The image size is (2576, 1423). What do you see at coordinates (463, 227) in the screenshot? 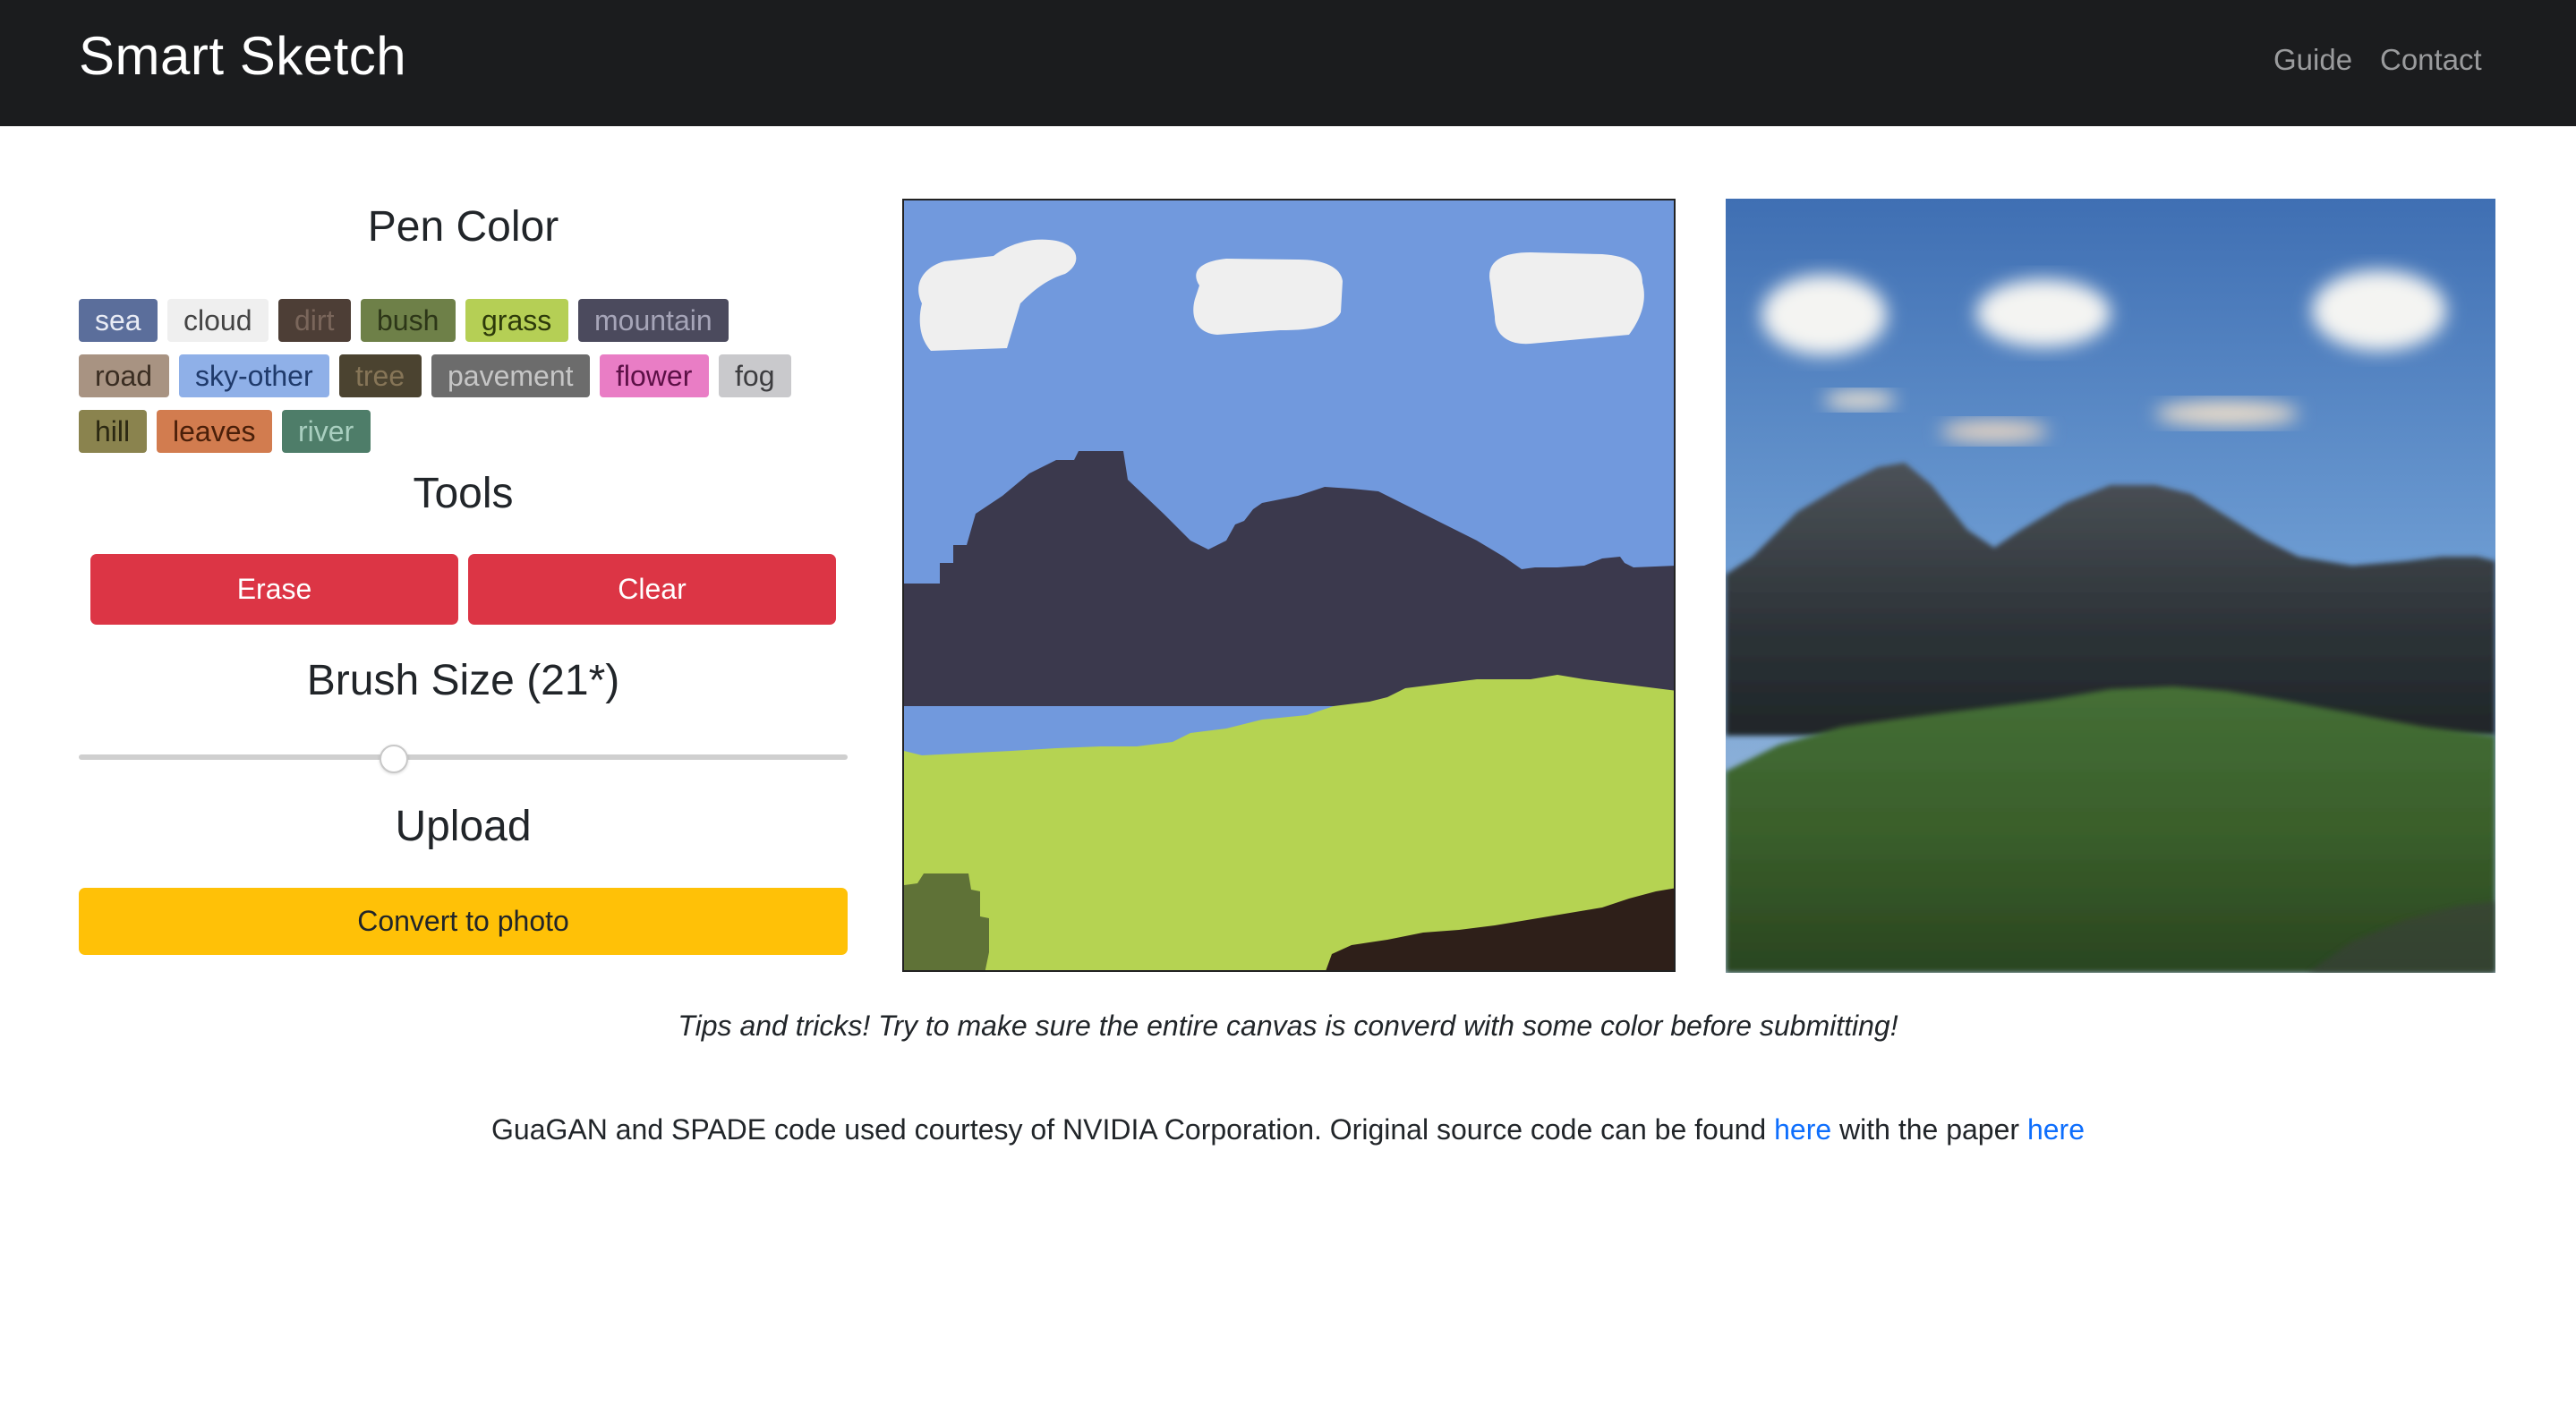
I see `pen-color-title: Pen Color` at bounding box center [463, 227].